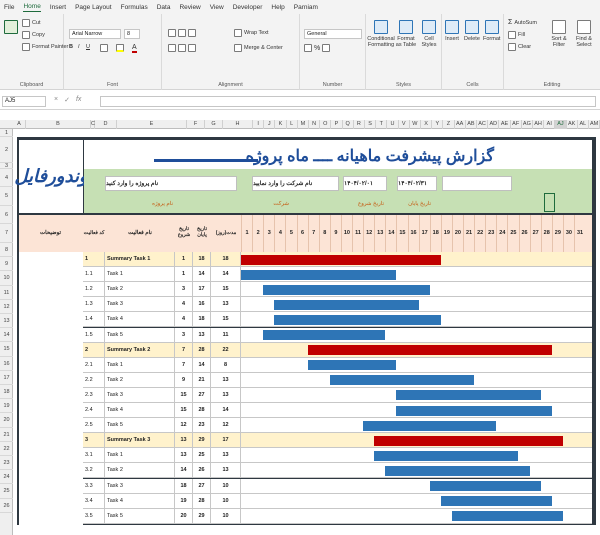  Describe the element at coordinates (238, 124) in the screenshot. I see `column-header: H` at that location.